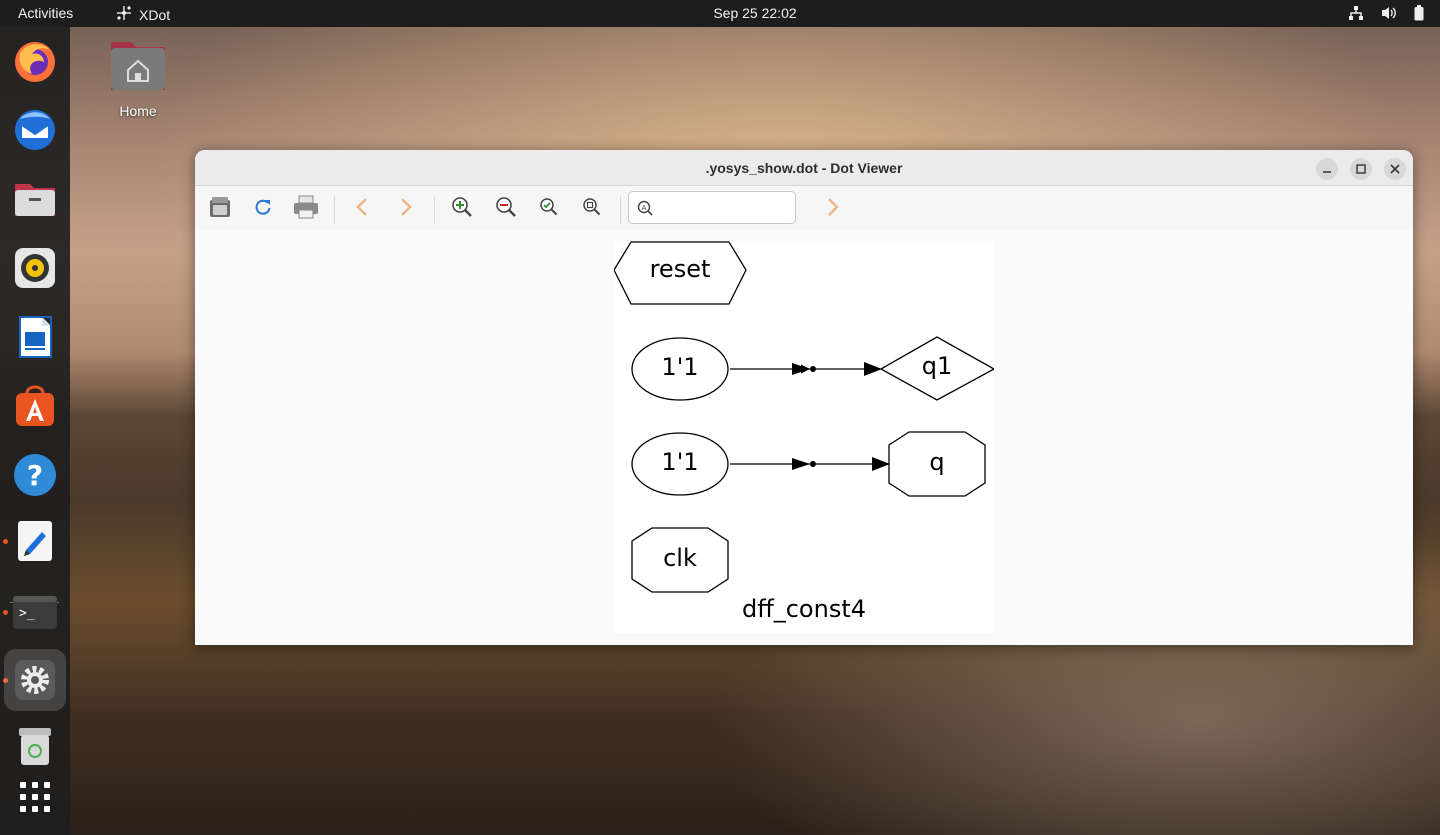  I want to click on text-editor-icon, so click(35, 541).